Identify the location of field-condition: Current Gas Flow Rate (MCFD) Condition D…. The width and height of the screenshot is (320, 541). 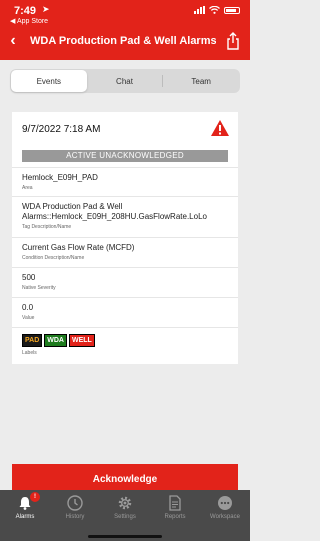
(125, 252).